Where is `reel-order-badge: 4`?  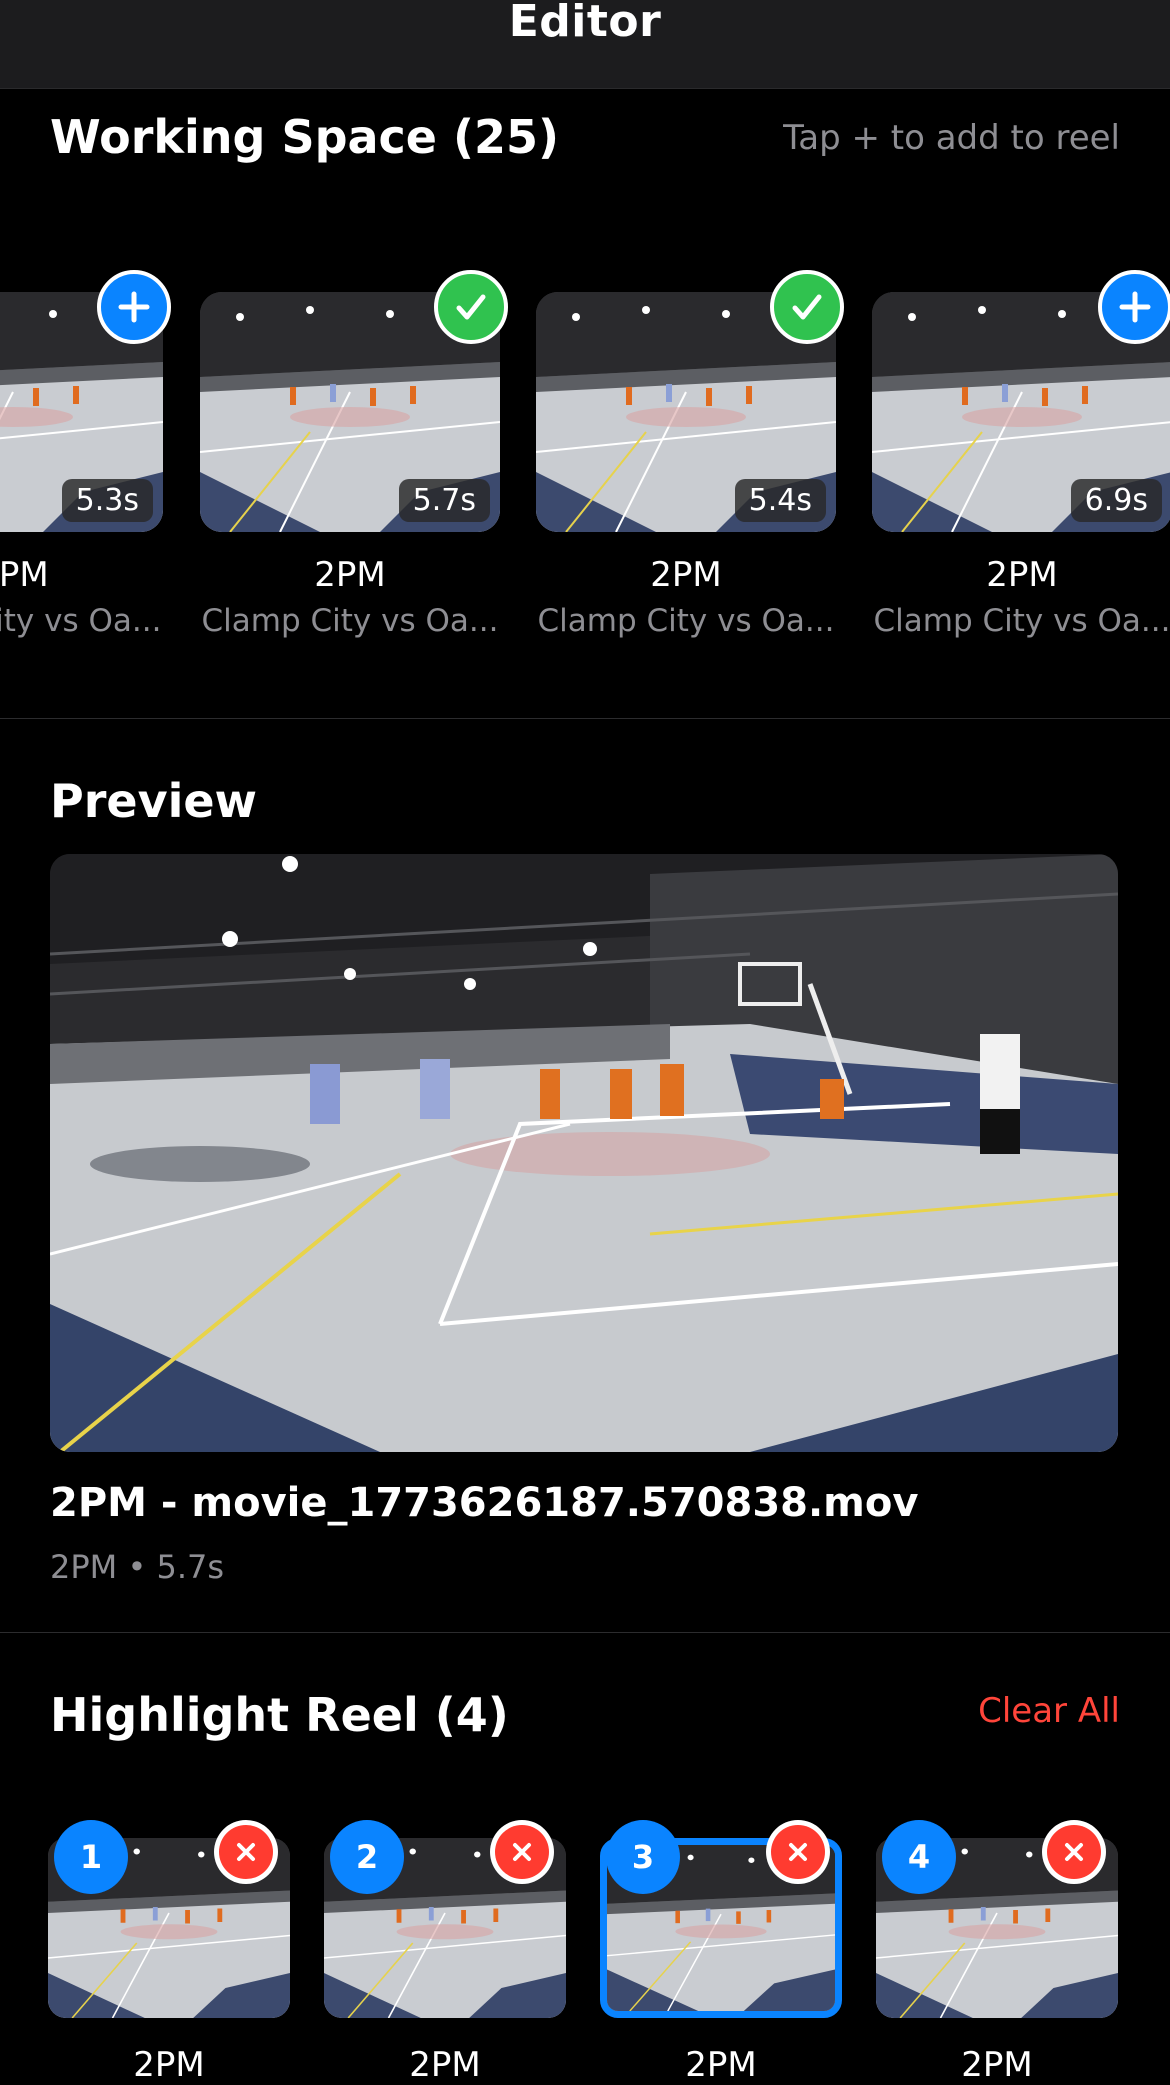 reel-order-badge: 4 is located at coordinates (919, 1857).